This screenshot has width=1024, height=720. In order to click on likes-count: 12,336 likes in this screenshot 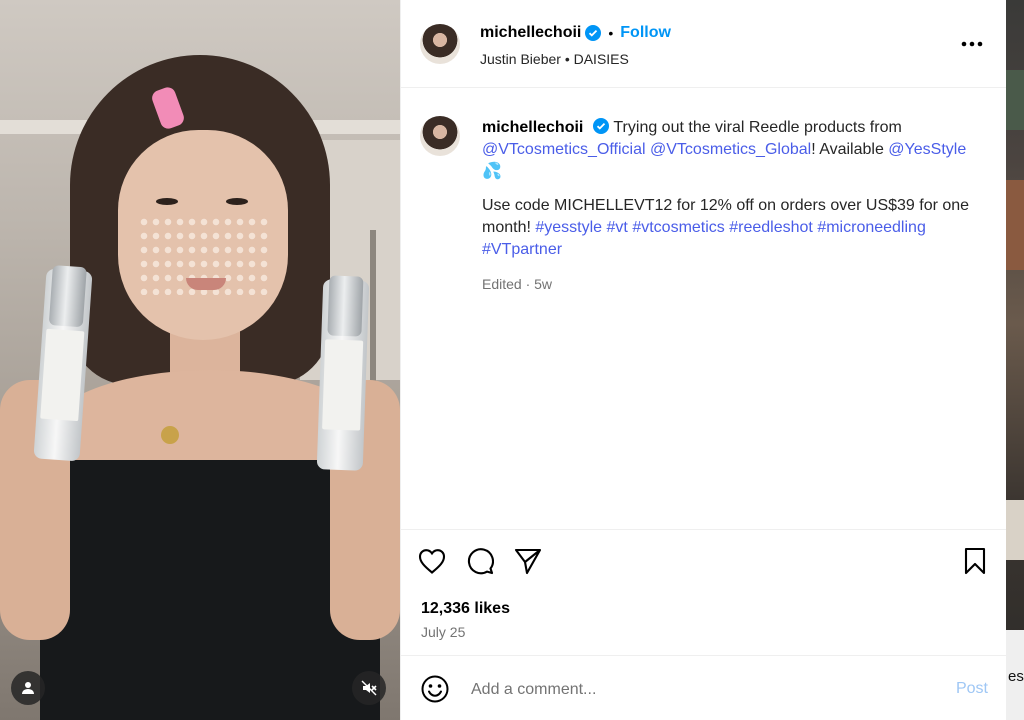, I will do `click(465, 609)`.